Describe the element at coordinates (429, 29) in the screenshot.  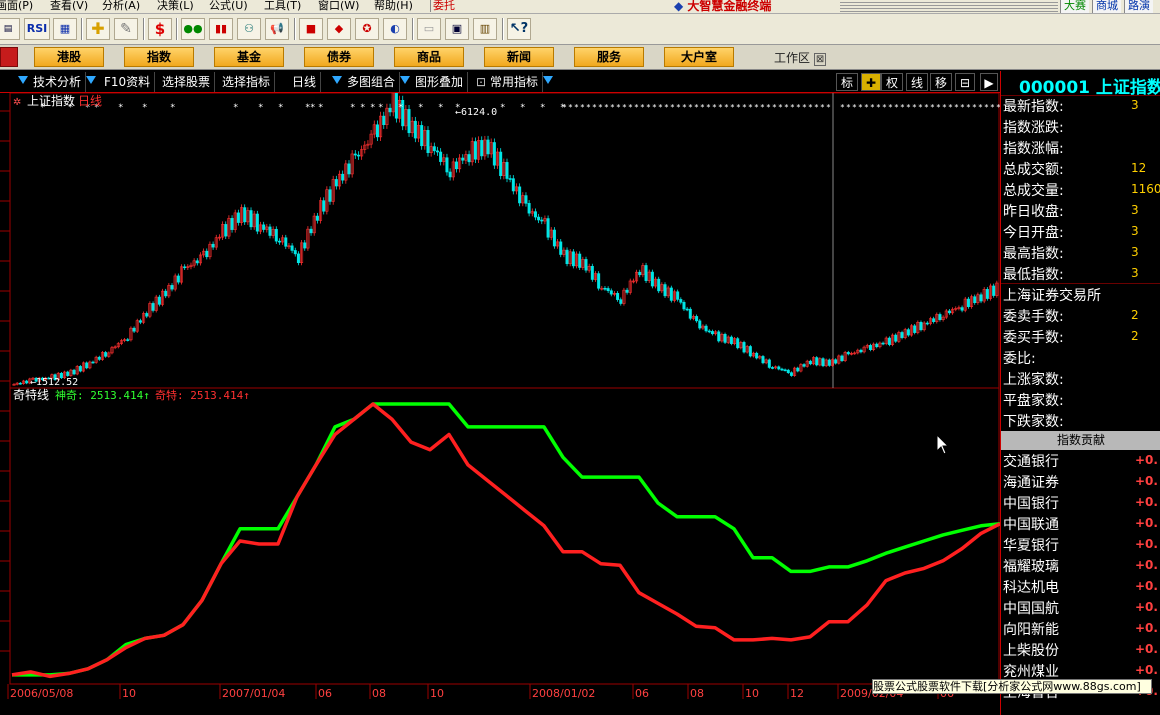
I see `print-icon: ▭` at that location.